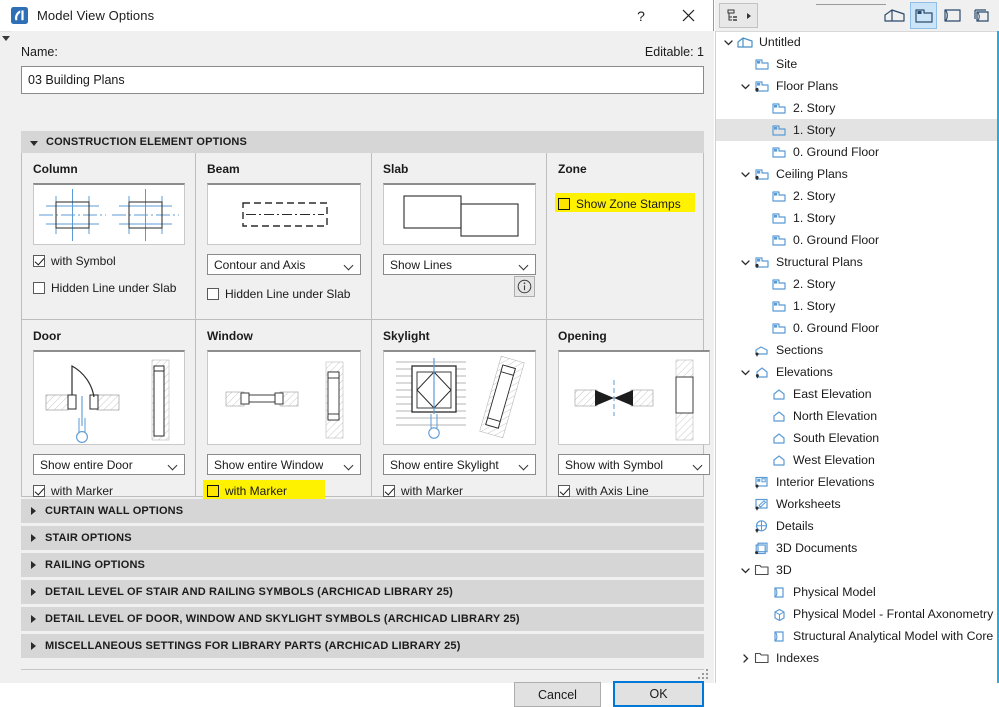 The image size is (999, 707). Describe the element at coordinates (856, 548) in the screenshot. I see `tree-item-3d-documents: 3D Documents` at that location.